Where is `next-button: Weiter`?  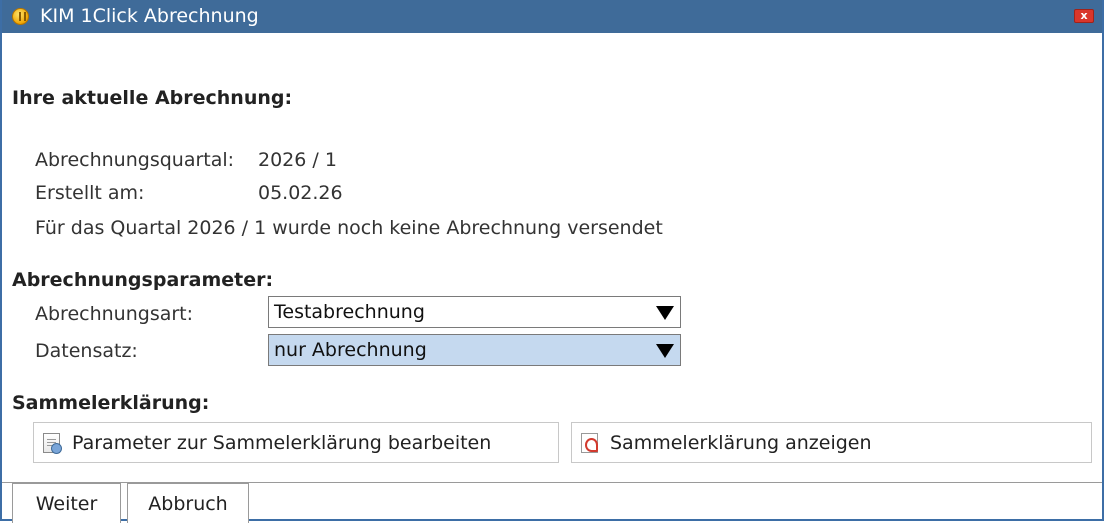 next-button: Weiter is located at coordinates (66, 503).